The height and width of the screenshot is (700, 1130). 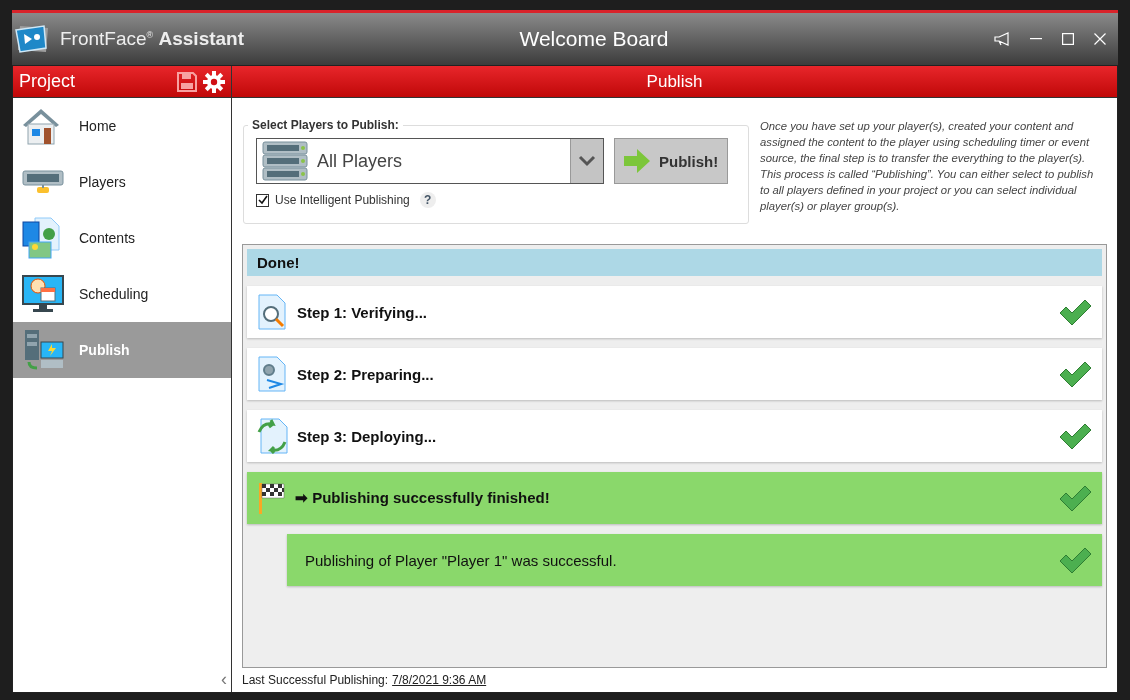 I want to click on help-button: ?, so click(x=427, y=200).